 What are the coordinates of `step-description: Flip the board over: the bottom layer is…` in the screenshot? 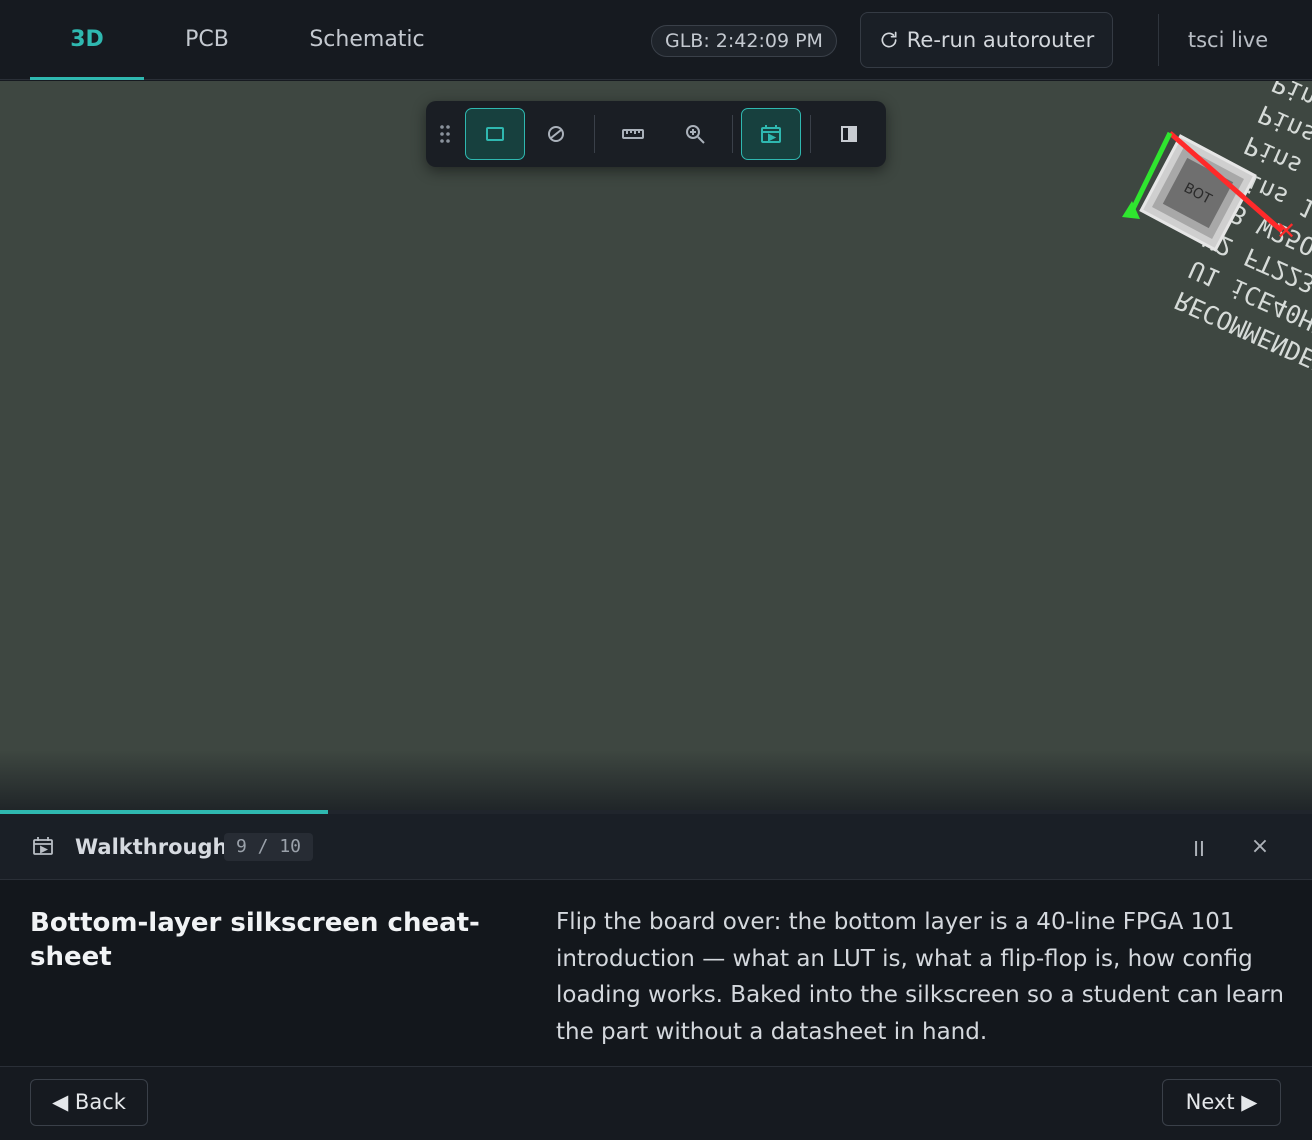 It's located at (920, 977).